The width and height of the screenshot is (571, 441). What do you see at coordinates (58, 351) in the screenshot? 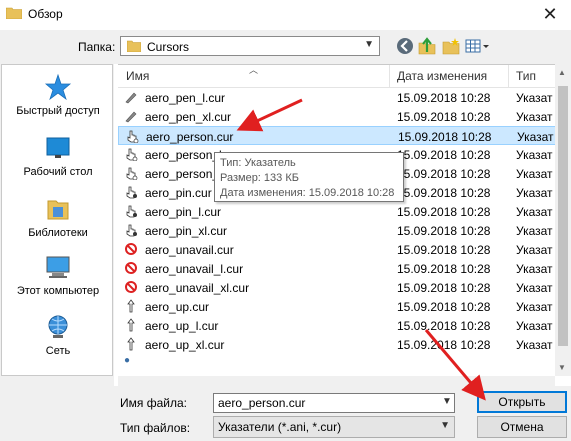
I see `place-label: Сеть` at bounding box center [58, 351].